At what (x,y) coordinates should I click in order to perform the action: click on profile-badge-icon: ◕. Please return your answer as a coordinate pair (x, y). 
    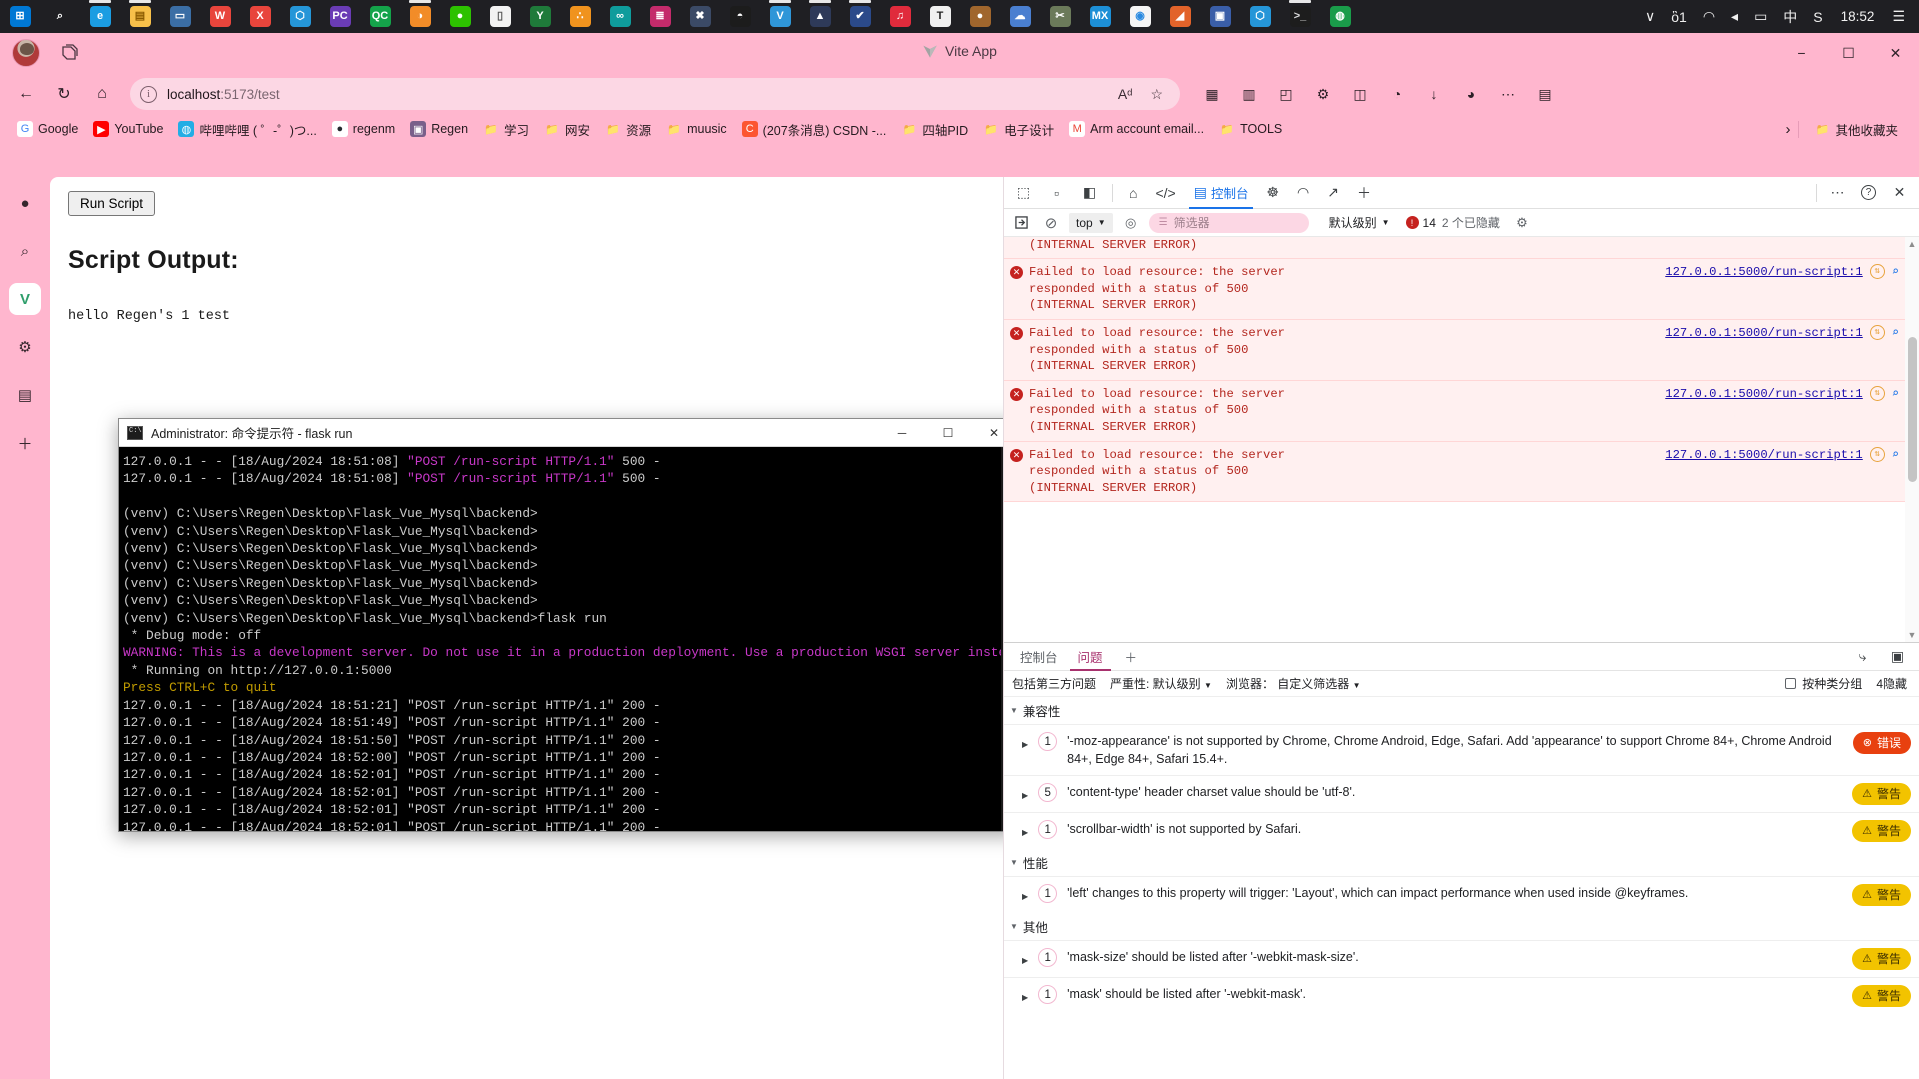
    Looking at the image, I should click on (1471, 94).